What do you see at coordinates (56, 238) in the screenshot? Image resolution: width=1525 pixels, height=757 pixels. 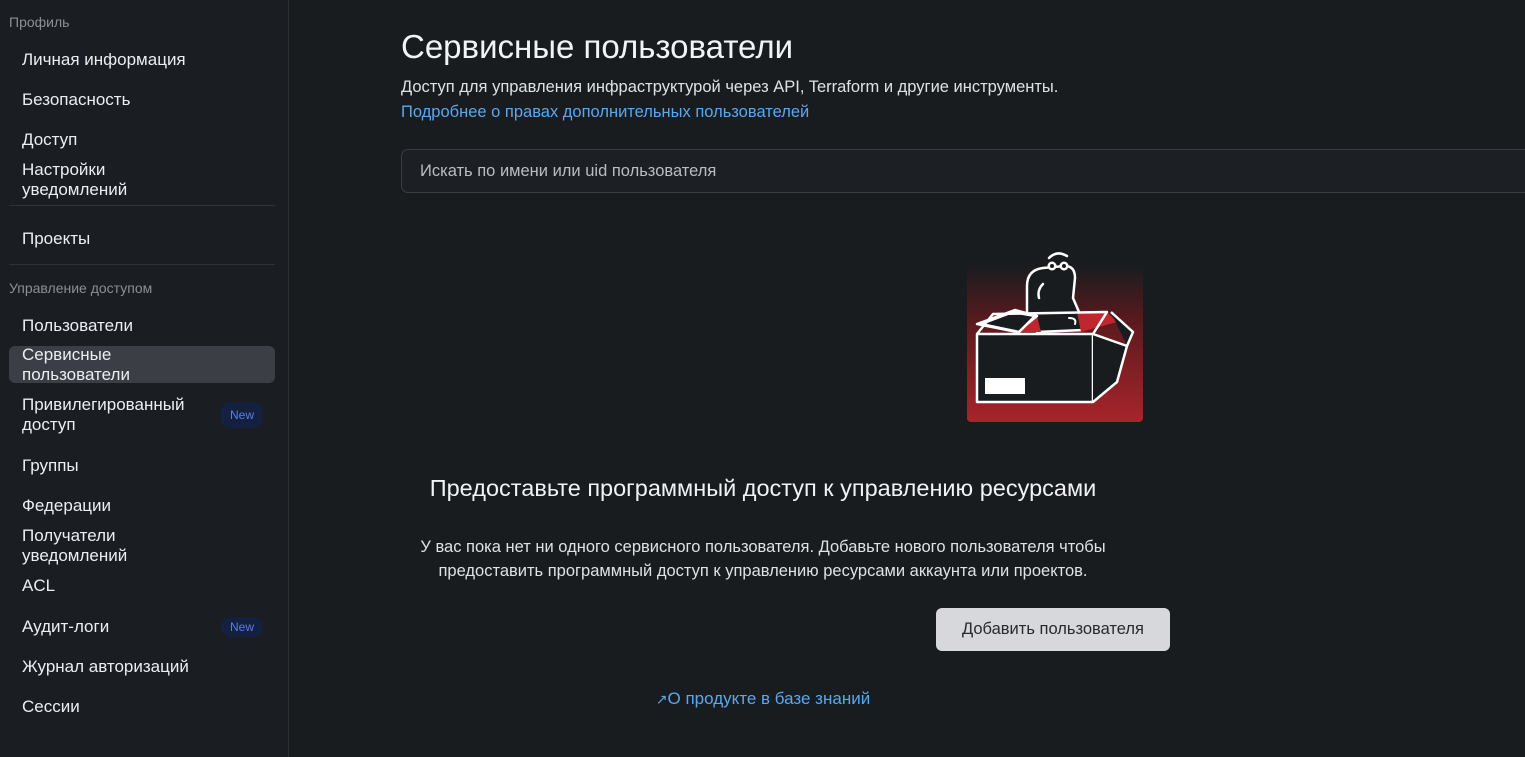 I see `sidebar-item-label: Проекты` at bounding box center [56, 238].